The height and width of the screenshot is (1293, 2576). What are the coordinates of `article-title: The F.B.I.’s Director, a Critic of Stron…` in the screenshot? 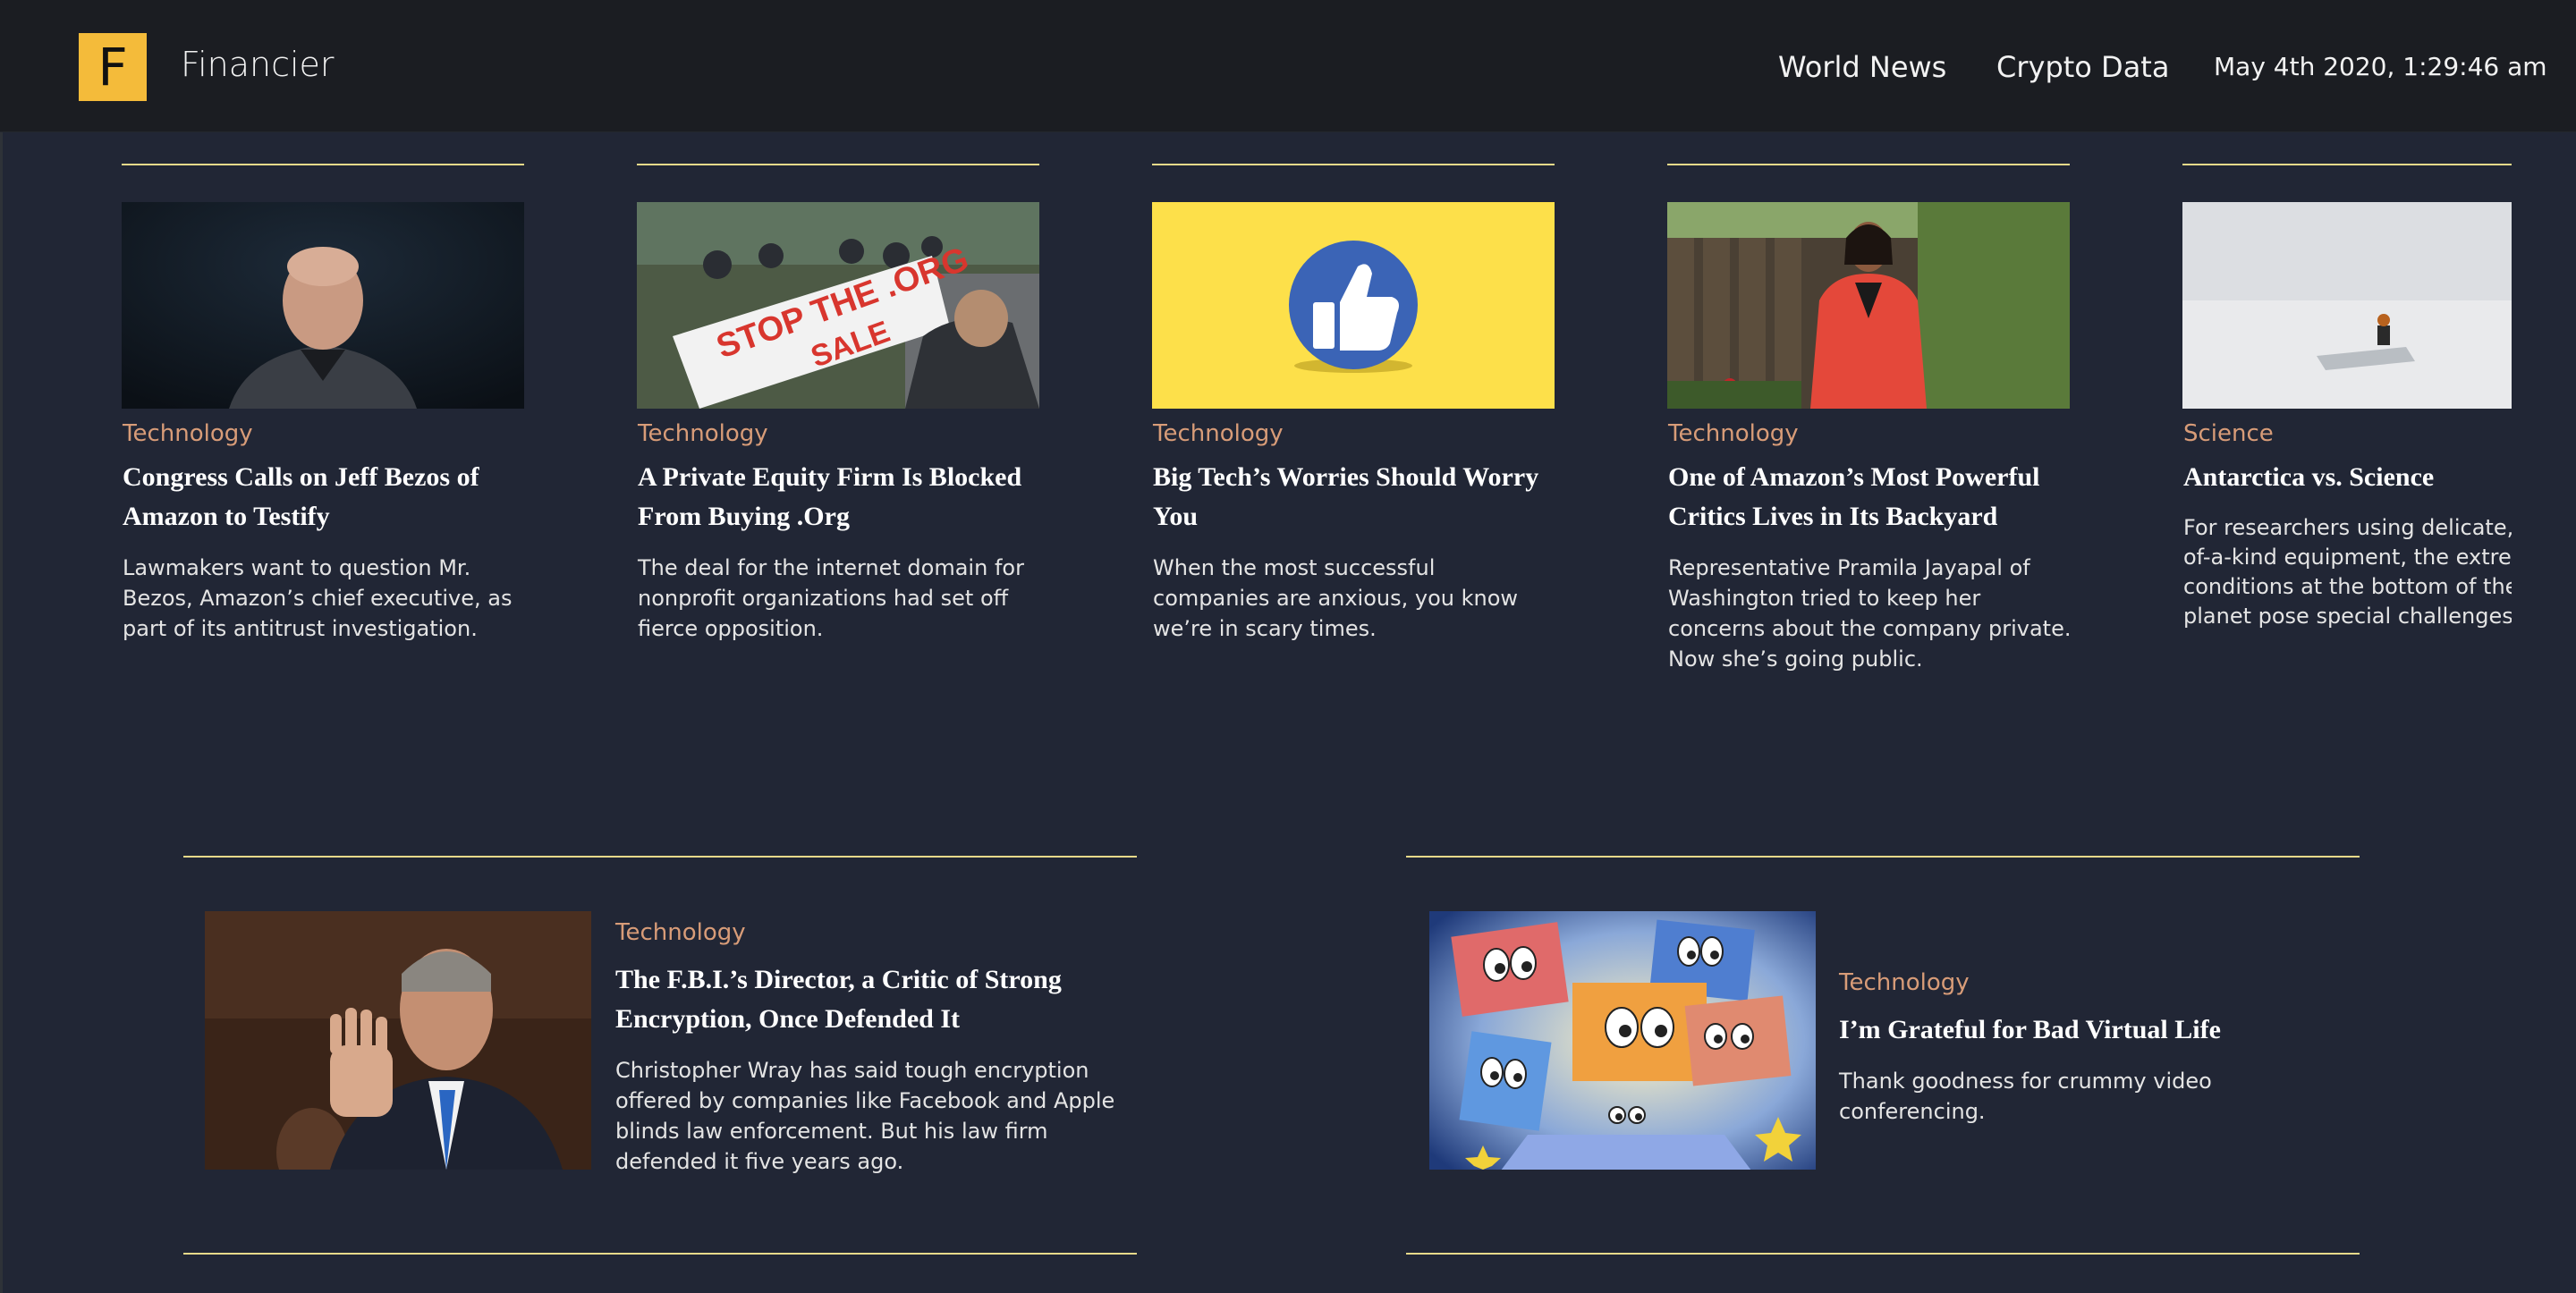 It's located at (838, 1000).